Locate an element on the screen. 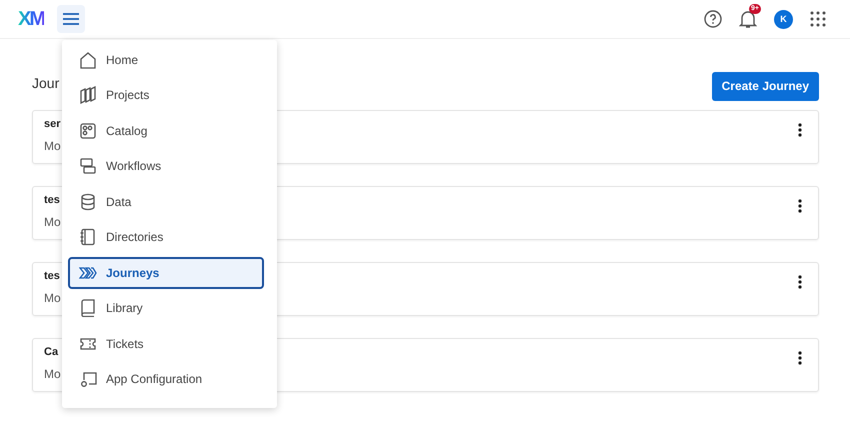  catalog-icon is located at coordinates (88, 131).